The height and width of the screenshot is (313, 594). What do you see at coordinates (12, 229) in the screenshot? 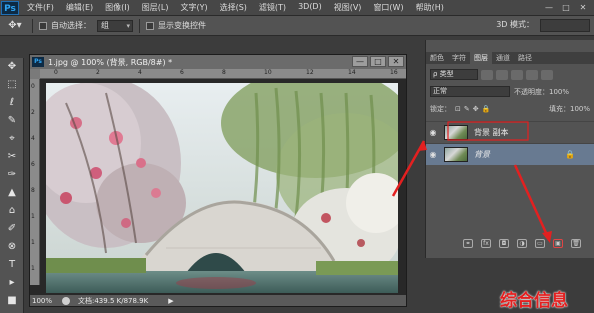
I see `eraser-tool-icon: ✐` at bounding box center [12, 229].